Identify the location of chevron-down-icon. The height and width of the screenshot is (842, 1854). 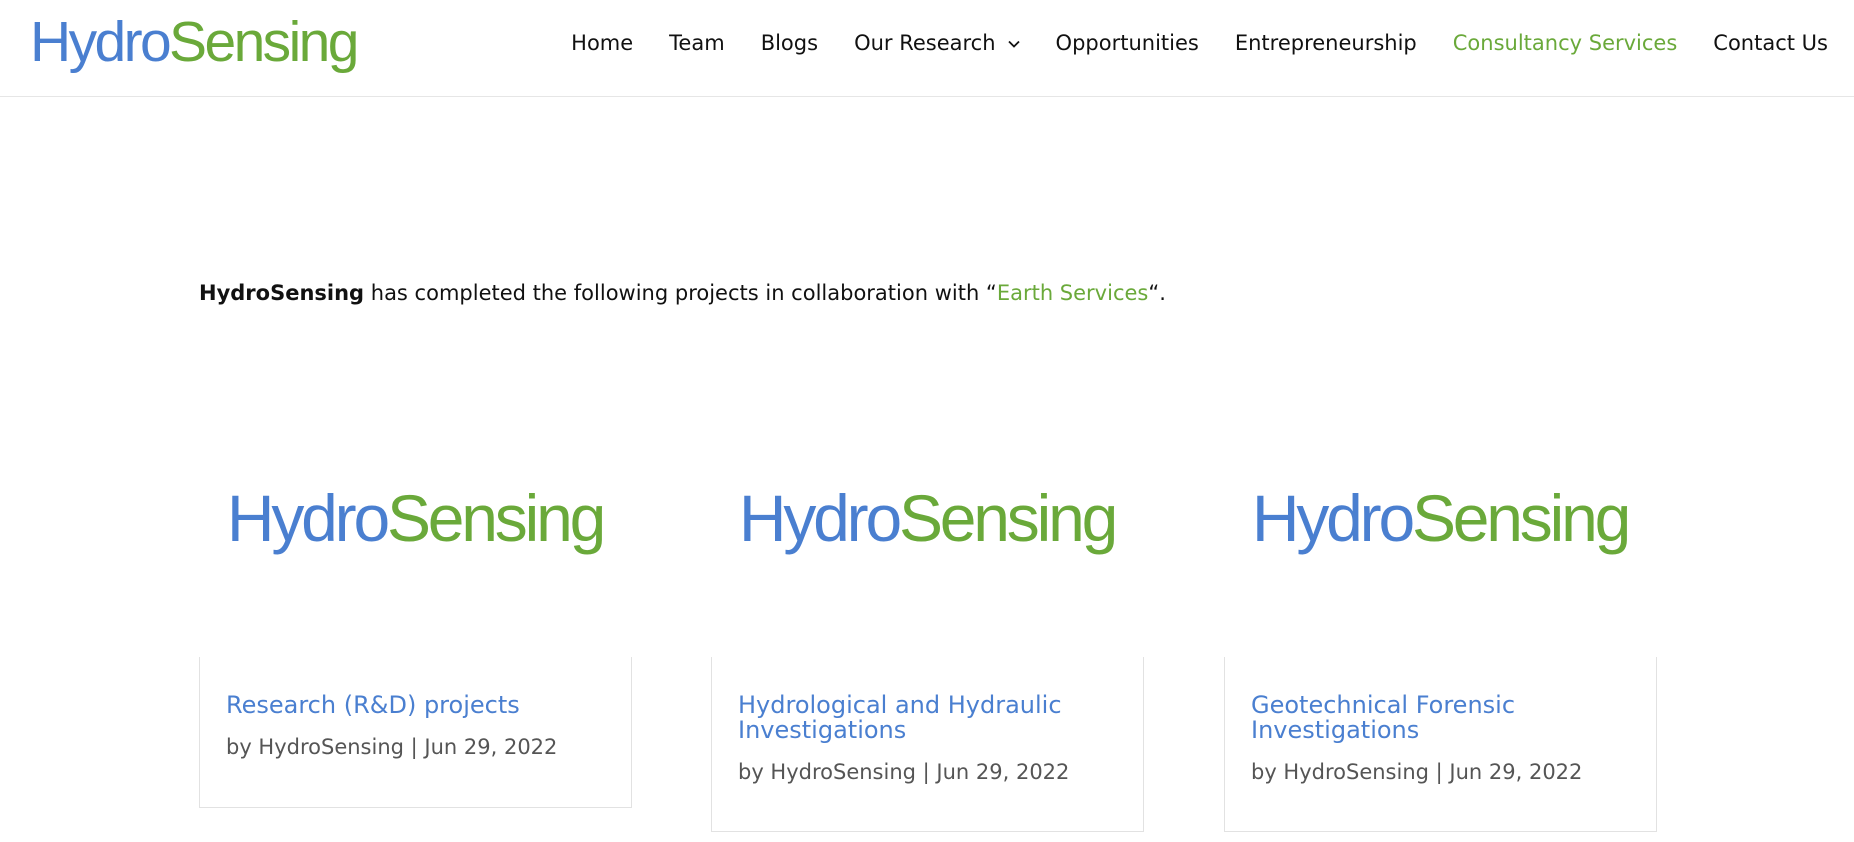
(1013, 44).